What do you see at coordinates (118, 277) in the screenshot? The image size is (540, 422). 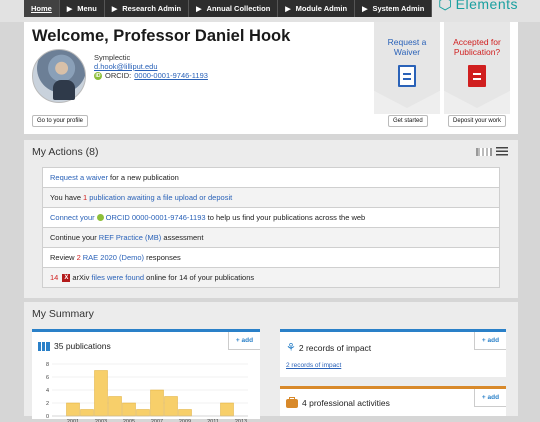 I see `files-found-link: files were found` at bounding box center [118, 277].